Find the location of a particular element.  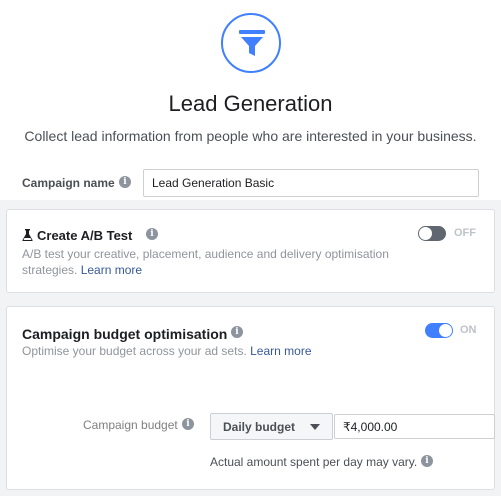

cbo-toggle-label: ON is located at coordinates (468, 330).